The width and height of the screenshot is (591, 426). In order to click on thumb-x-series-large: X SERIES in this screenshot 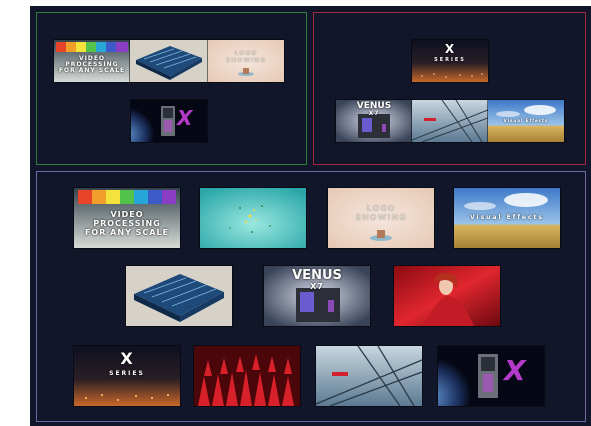, I will do `click(127, 376)`.